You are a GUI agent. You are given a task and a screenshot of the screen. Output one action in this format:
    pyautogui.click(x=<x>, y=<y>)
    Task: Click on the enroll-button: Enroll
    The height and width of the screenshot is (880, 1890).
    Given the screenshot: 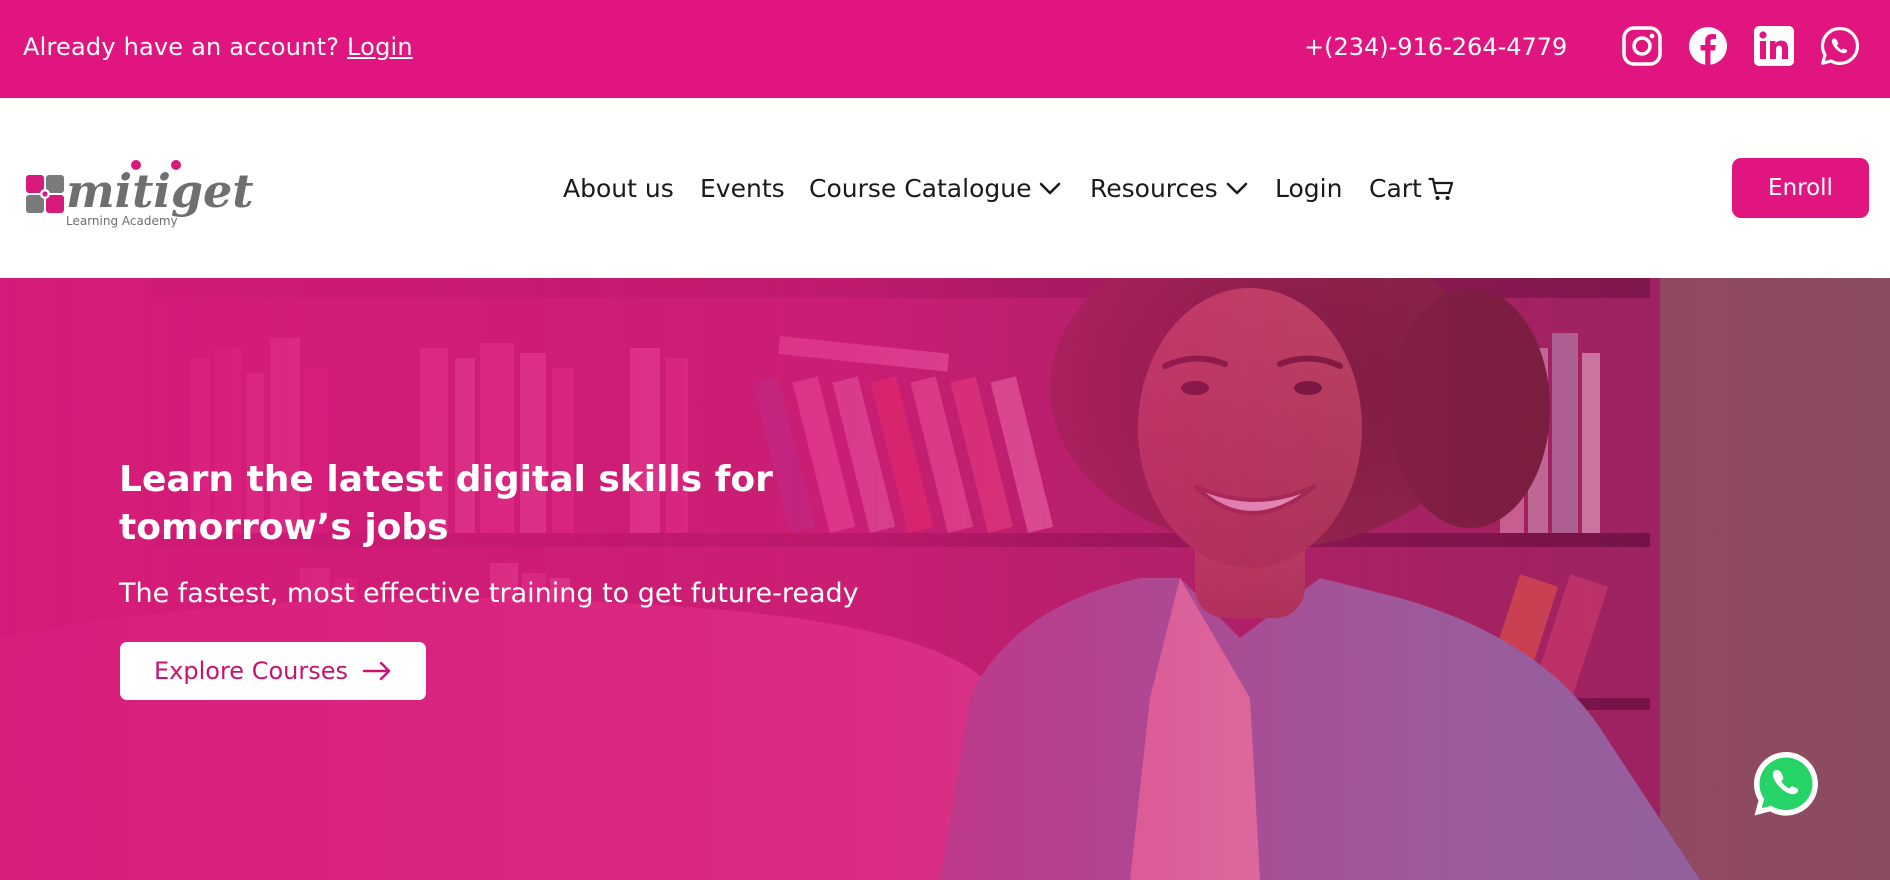 What is the action you would take?
    pyautogui.click(x=1800, y=188)
    